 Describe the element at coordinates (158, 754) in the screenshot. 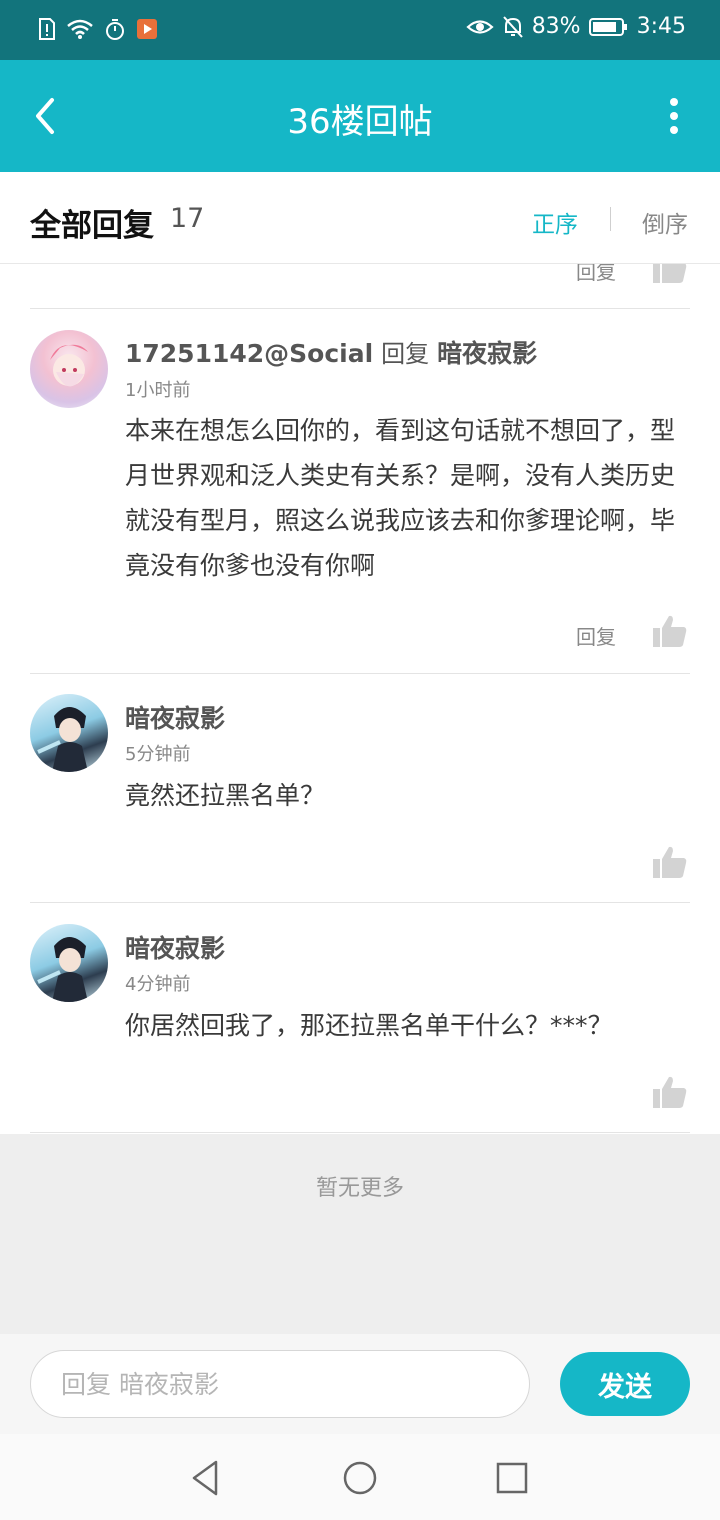

I see `comment-time: 5分钟前` at that location.